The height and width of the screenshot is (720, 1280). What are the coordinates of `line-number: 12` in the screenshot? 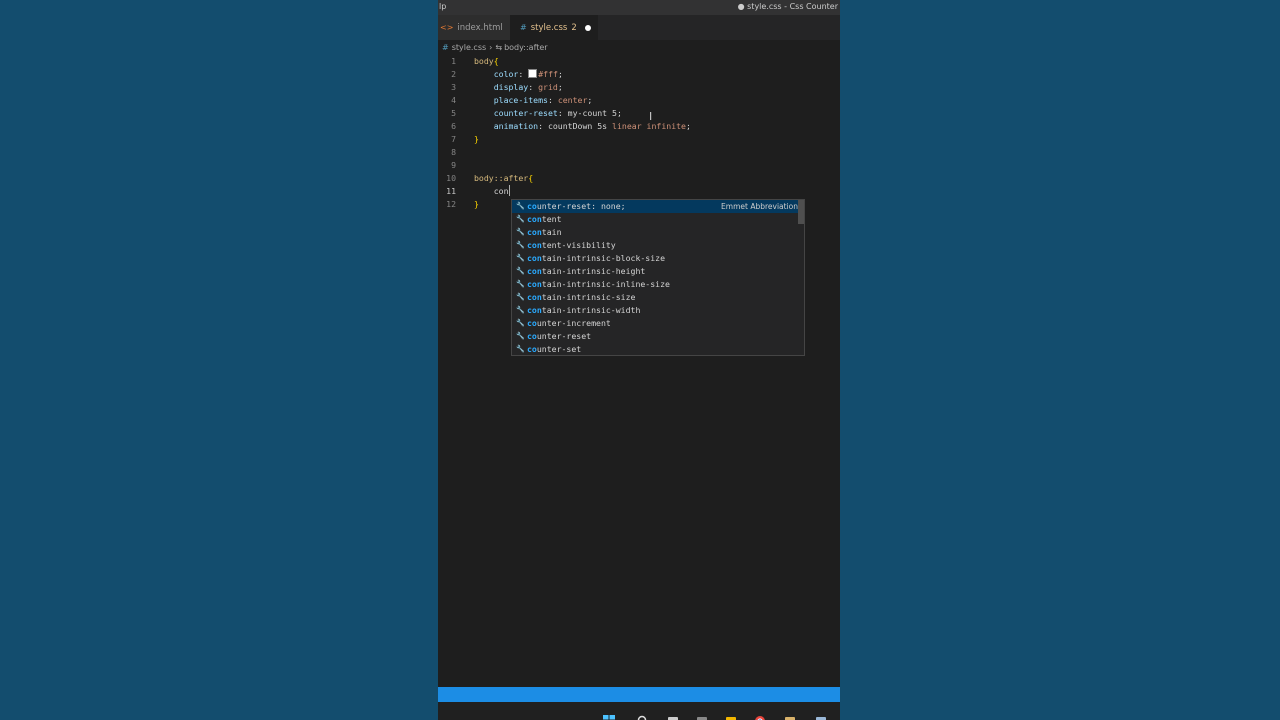 It's located at (451, 204).